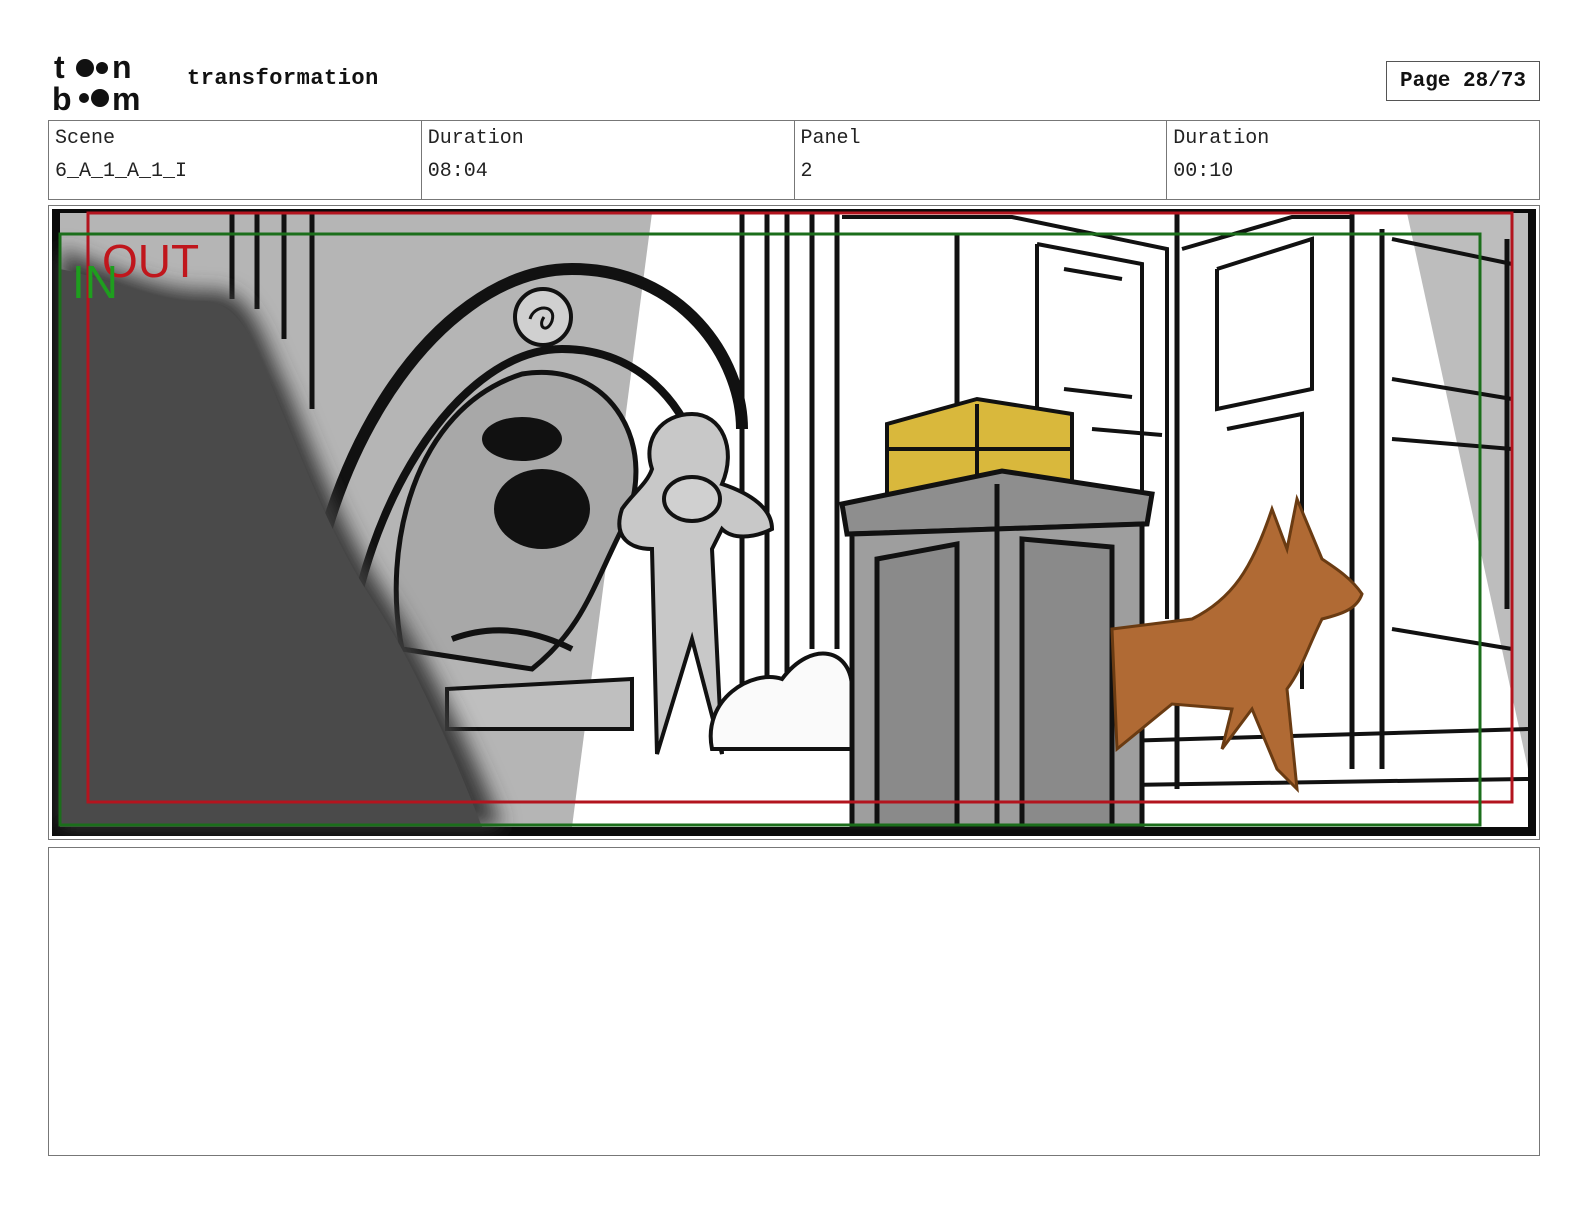 This screenshot has width=1584, height=1224. What do you see at coordinates (1203, 171) in the screenshot?
I see `panel-duration-value: 00:10` at bounding box center [1203, 171].